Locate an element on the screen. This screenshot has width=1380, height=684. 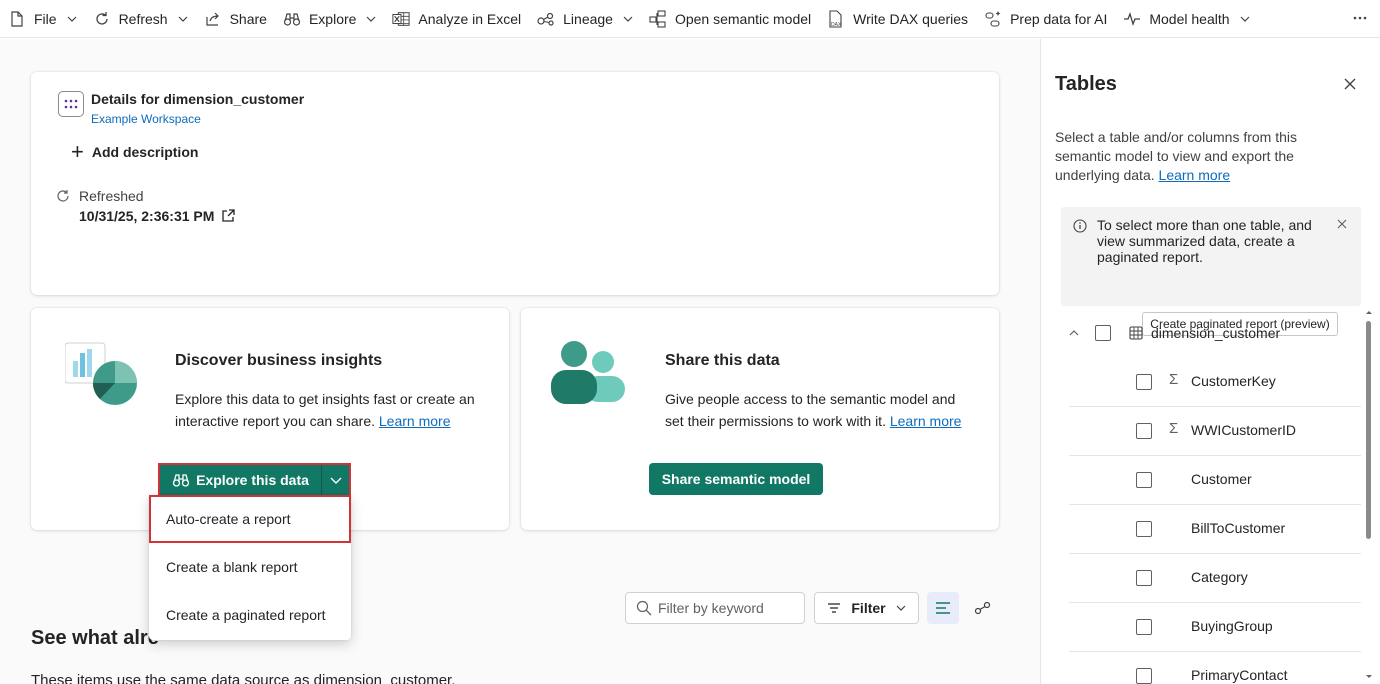
filter-button: Filter is located at coordinates (866, 608).